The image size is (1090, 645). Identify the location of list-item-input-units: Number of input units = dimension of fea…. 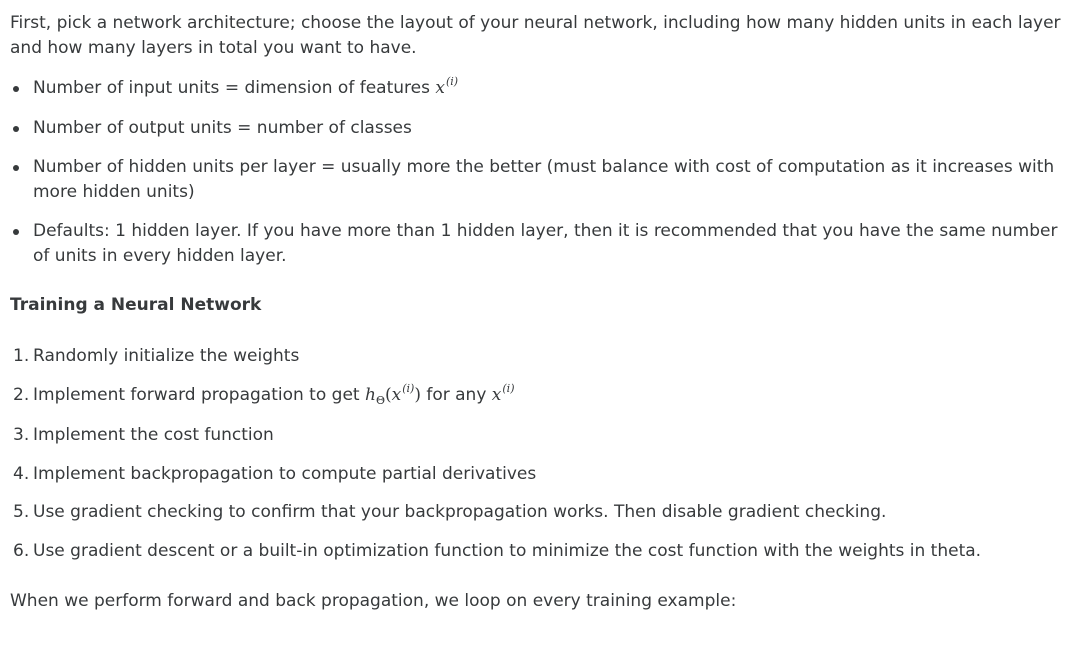
(536, 88).